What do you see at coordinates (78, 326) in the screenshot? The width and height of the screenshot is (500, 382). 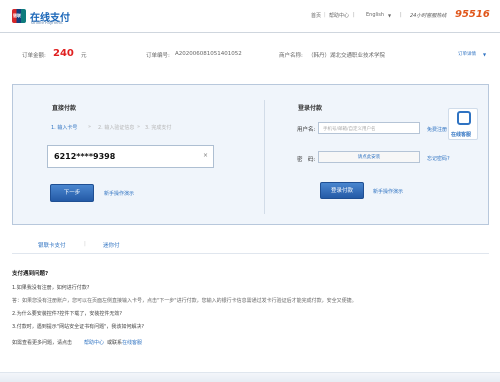 I see `faq-question-3: 3.付款时，遇到提示"网站安全证书有问题"，我该如何解决?` at bounding box center [78, 326].